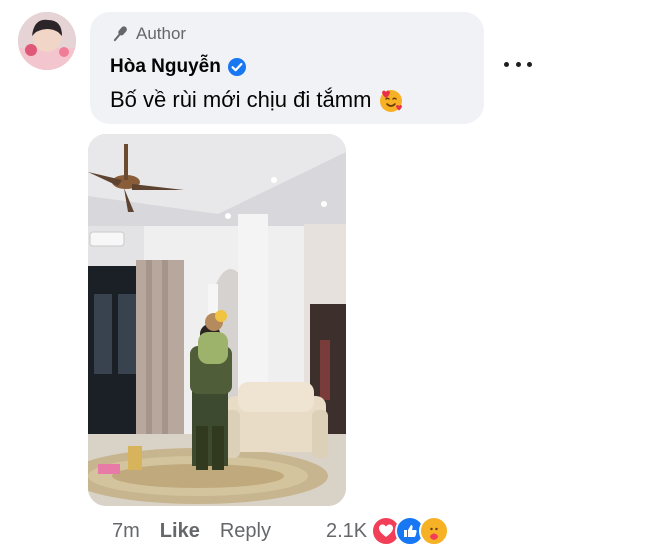  I want to click on reaction-count: 2.1K, so click(347, 530).